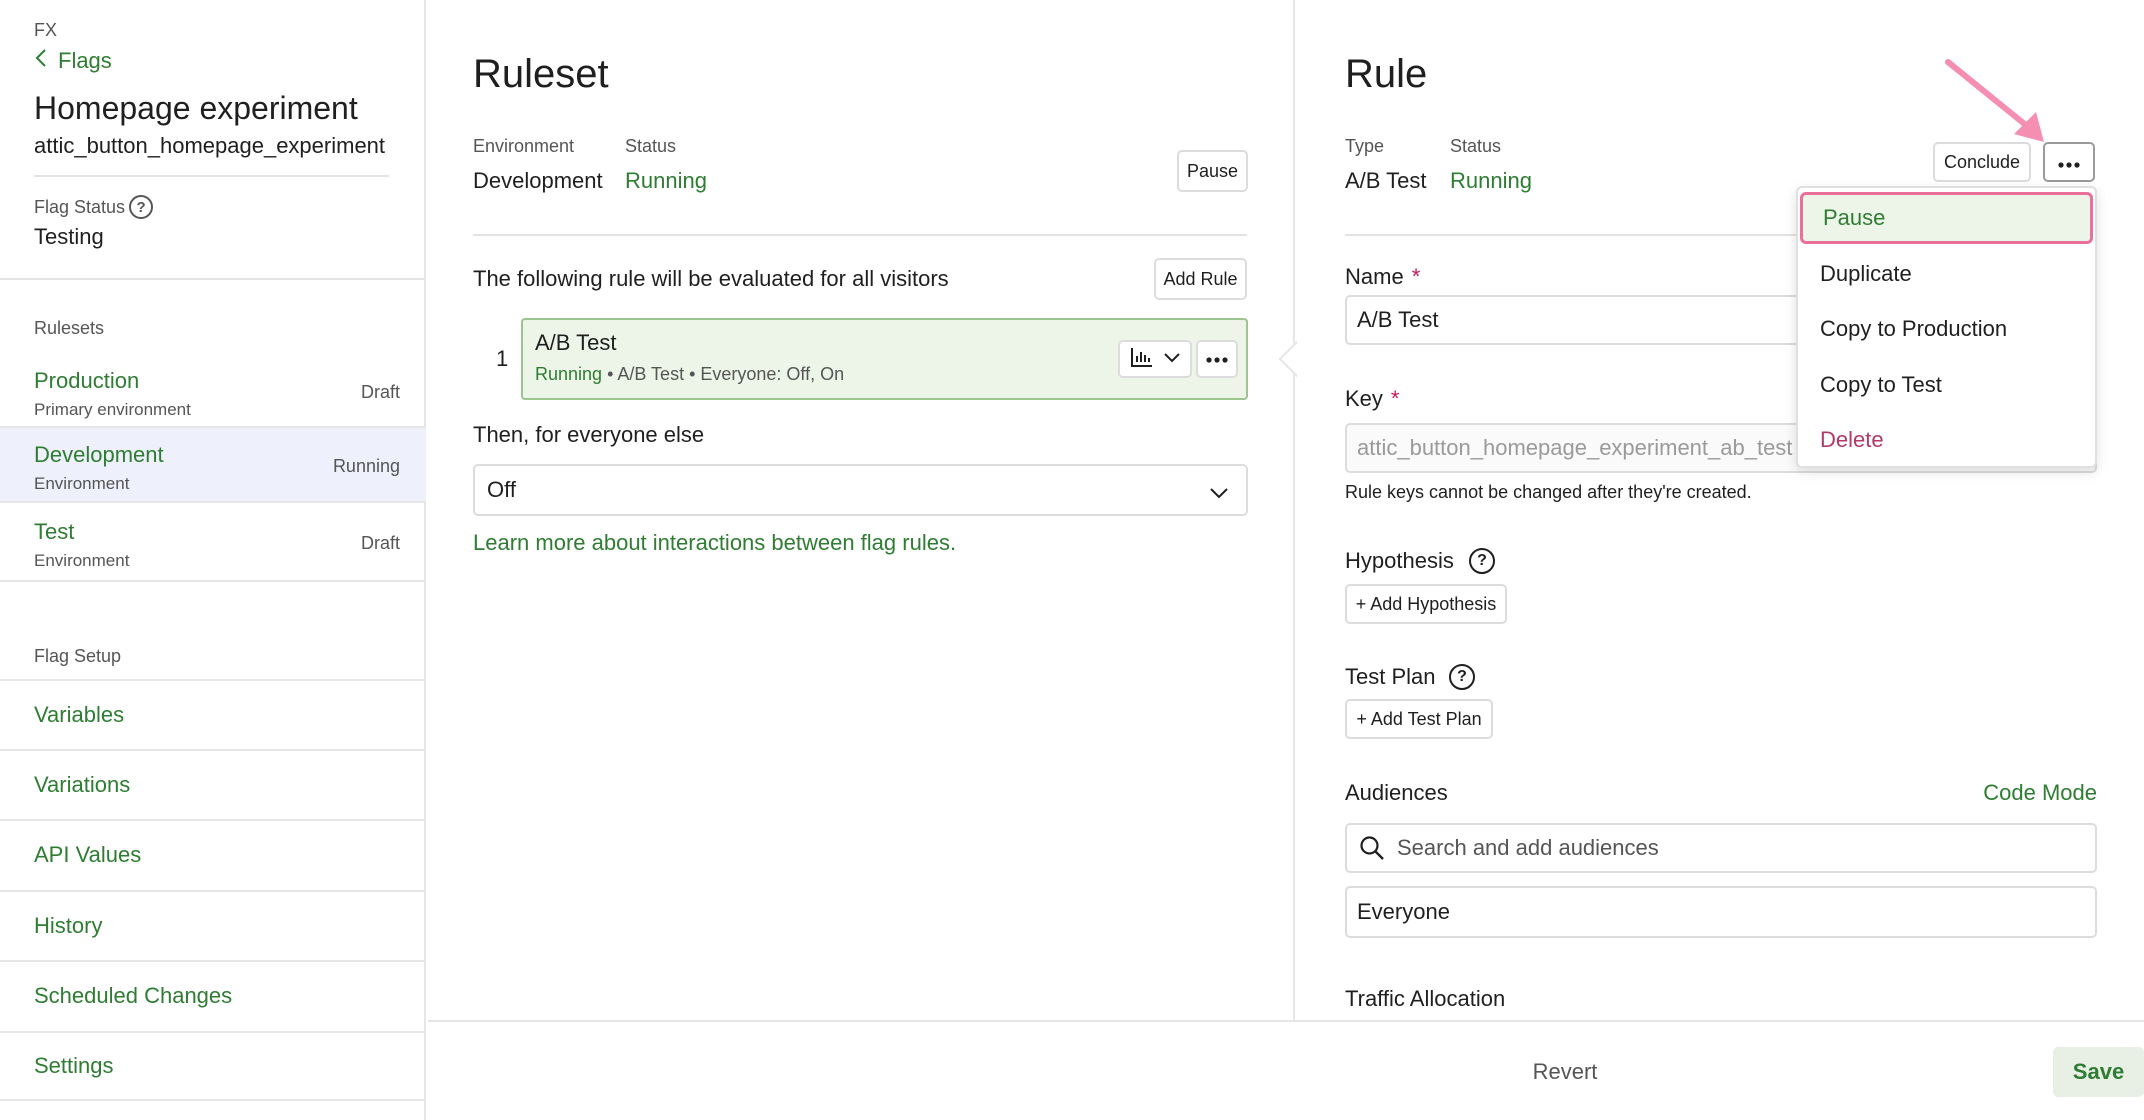 The image size is (2144, 1120). I want to click on name-label-text: Name, so click(1374, 276).